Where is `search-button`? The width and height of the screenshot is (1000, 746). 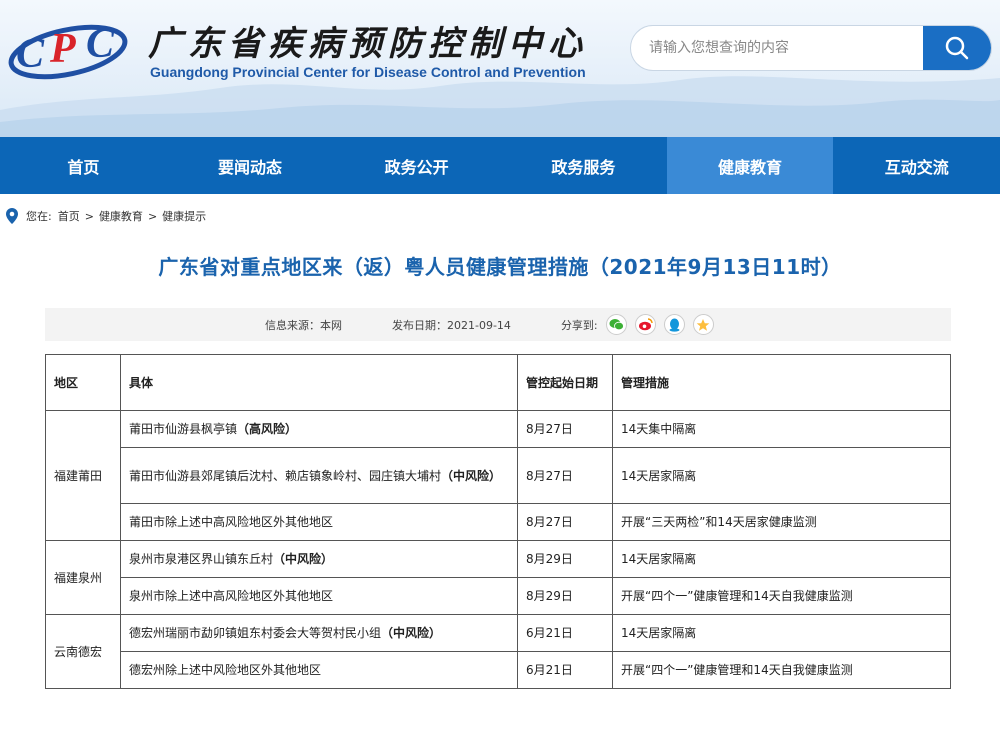
search-button is located at coordinates (957, 48).